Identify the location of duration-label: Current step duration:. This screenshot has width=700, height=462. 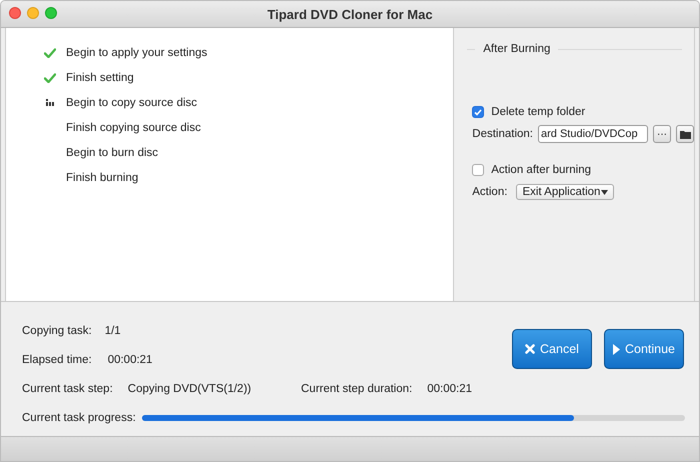
(356, 388).